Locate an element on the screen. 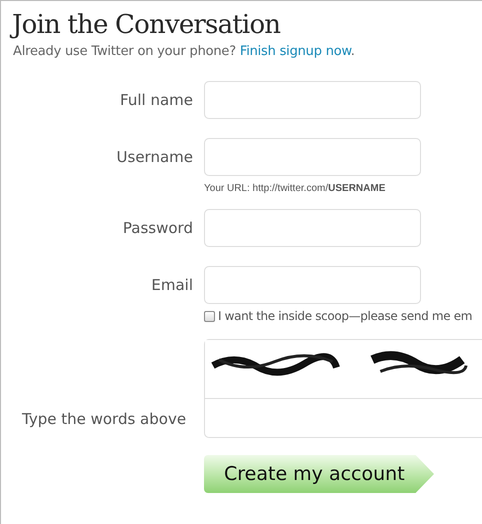  field-label: Type the words above is located at coordinates (104, 419).